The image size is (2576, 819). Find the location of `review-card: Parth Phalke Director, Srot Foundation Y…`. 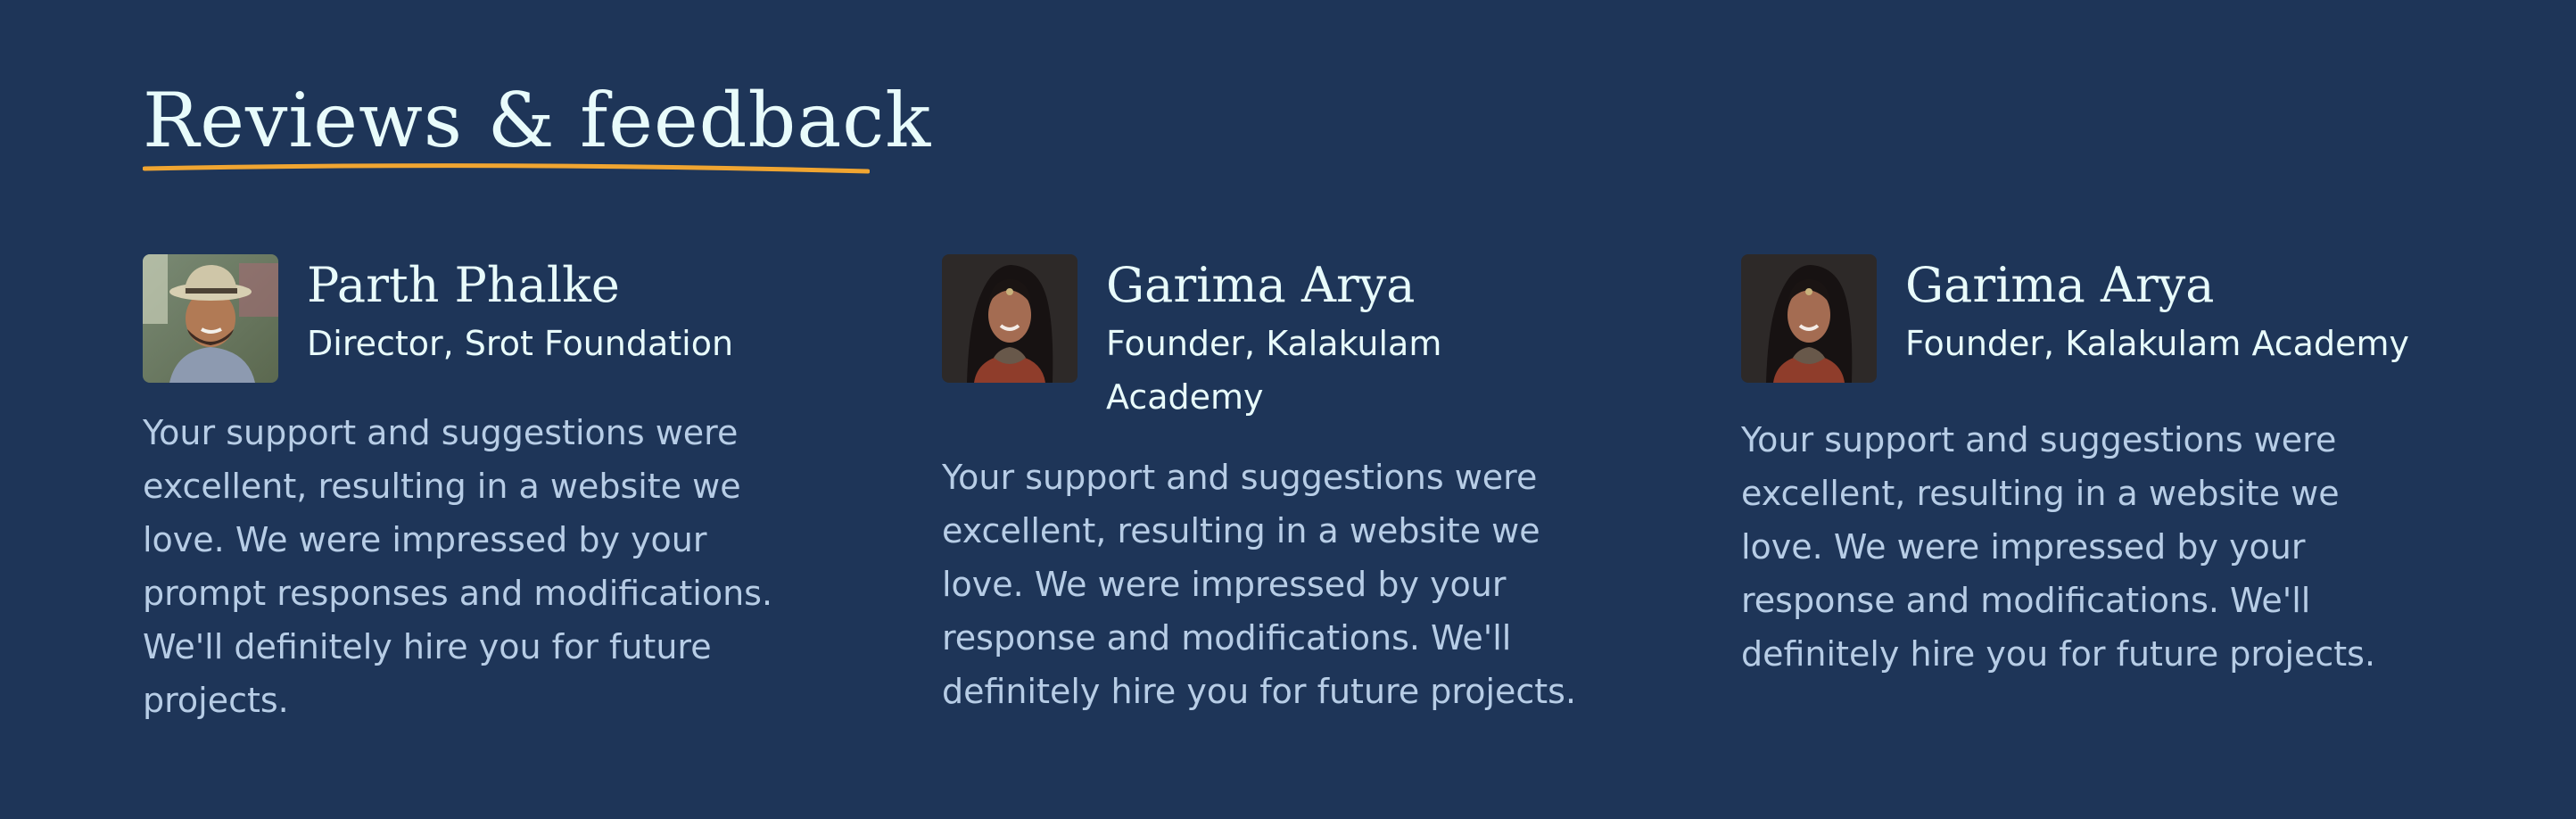

review-card: Parth Phalke Director, Srot Foundation Y… is located at coordinates (473, 490).